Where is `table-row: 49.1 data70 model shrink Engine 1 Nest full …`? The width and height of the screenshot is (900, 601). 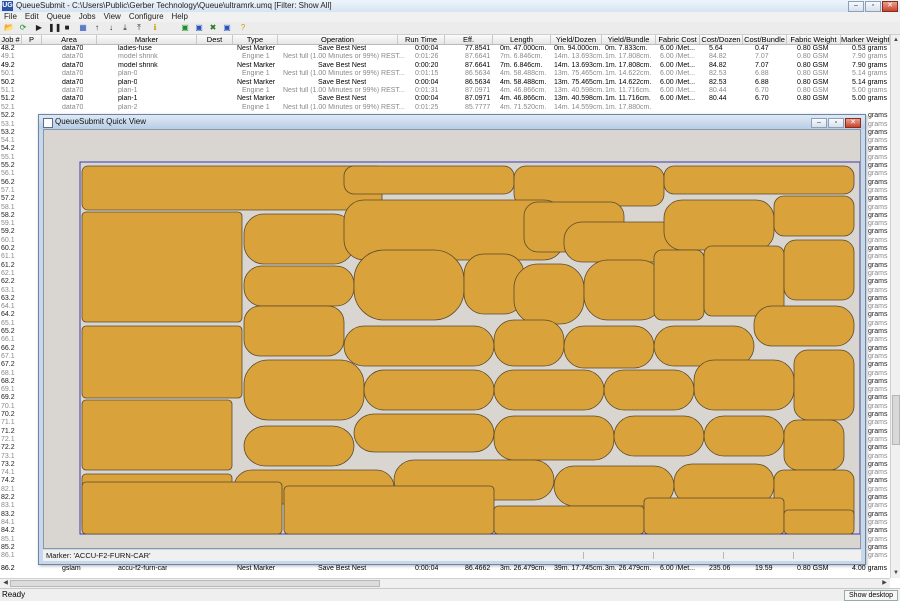 table-row: 49.1 data70 model shrink Engine 1 Nest full … is located at coordinates (445, 57).